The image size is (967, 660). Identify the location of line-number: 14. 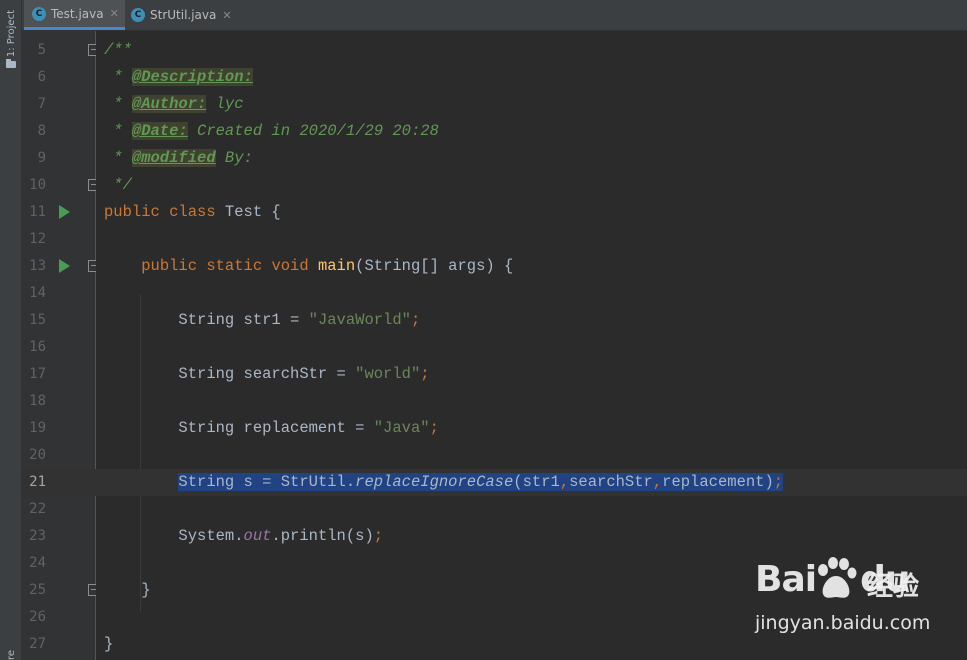
(37, 293).